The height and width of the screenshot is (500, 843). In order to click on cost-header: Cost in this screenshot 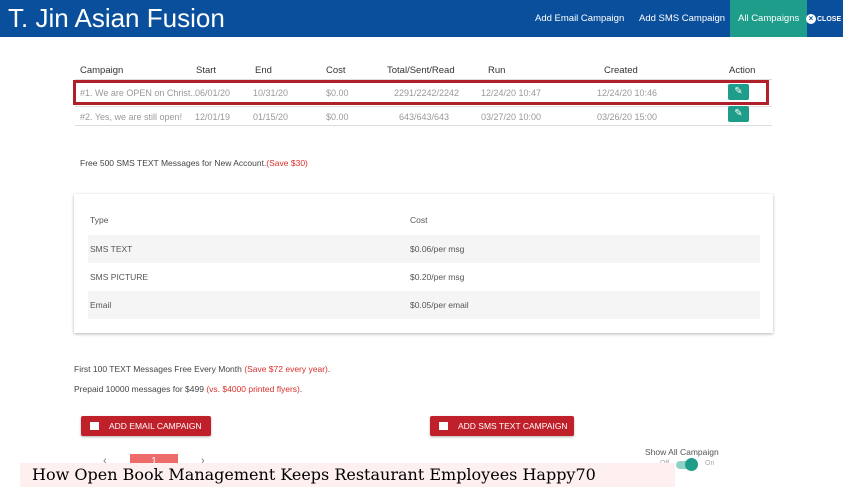, I will do `click(419, 220)`.